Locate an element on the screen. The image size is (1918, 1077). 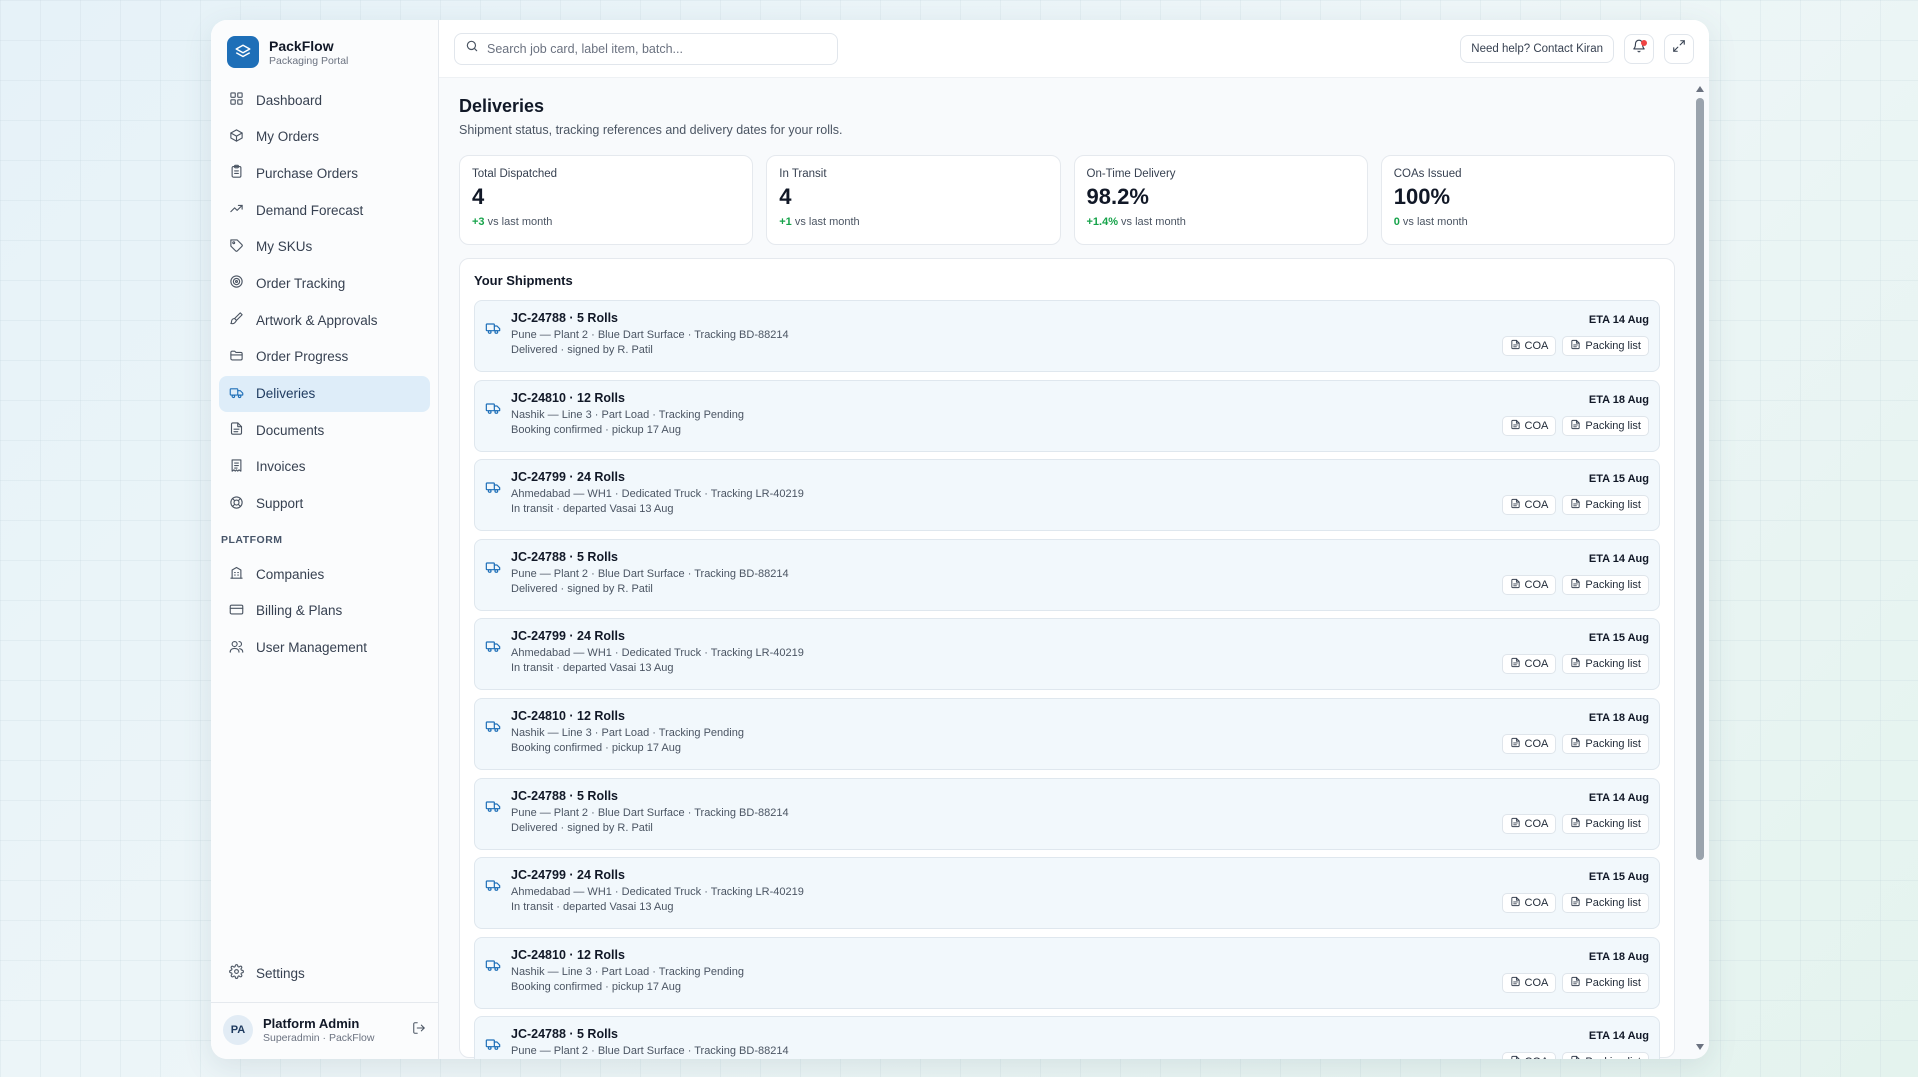
stat-delta: +1.4% vs last month is located at coordinates (1221, 222).